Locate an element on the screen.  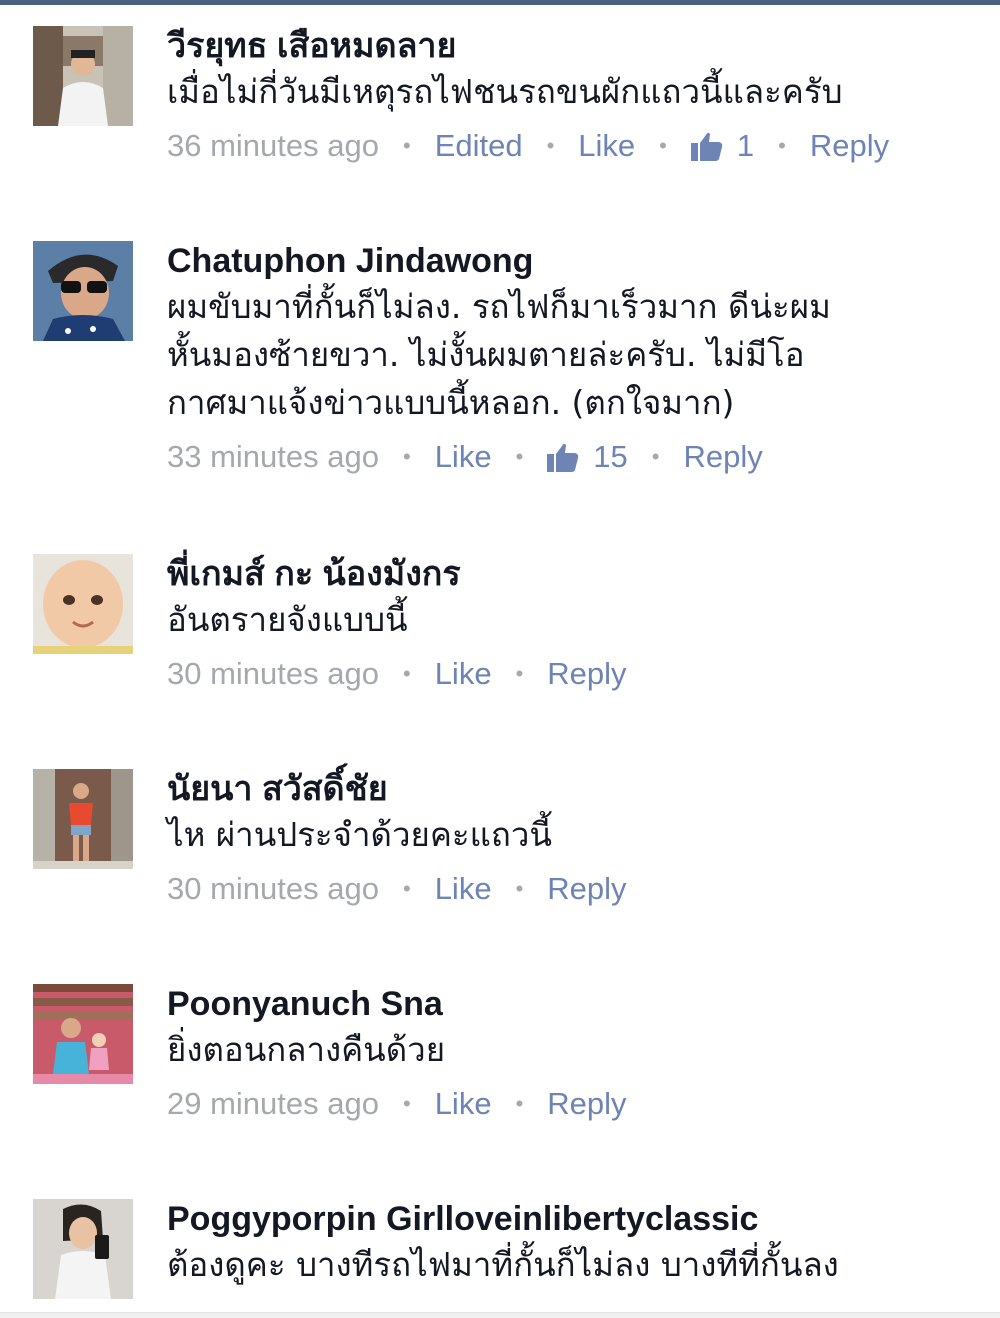
like-count: 15 is located at coordinates (587, 457).